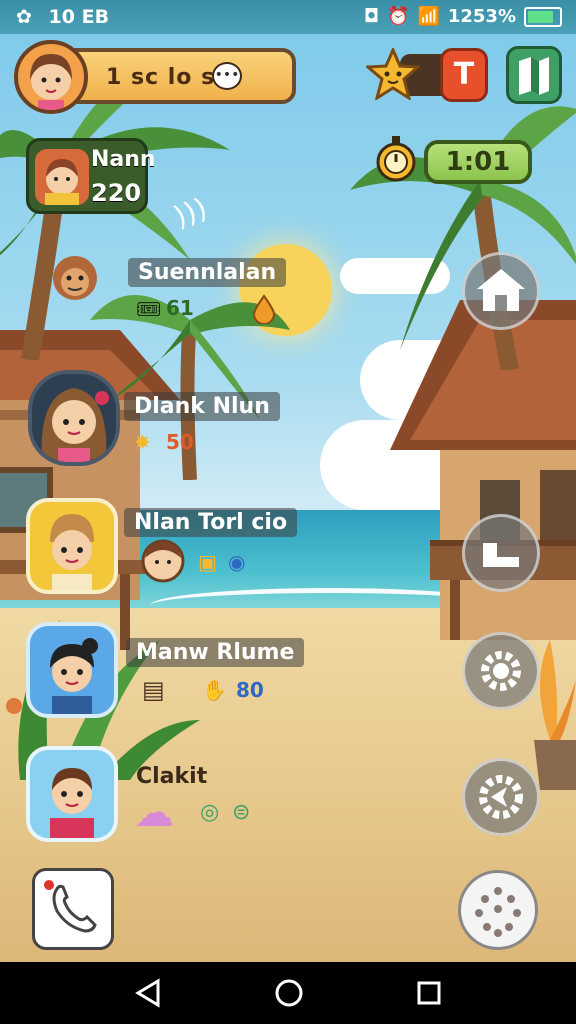  What do you see at coordinates (207, 562) in the screenshot?
I see `tag-icon: ▣` at bounding box center [207, 562].